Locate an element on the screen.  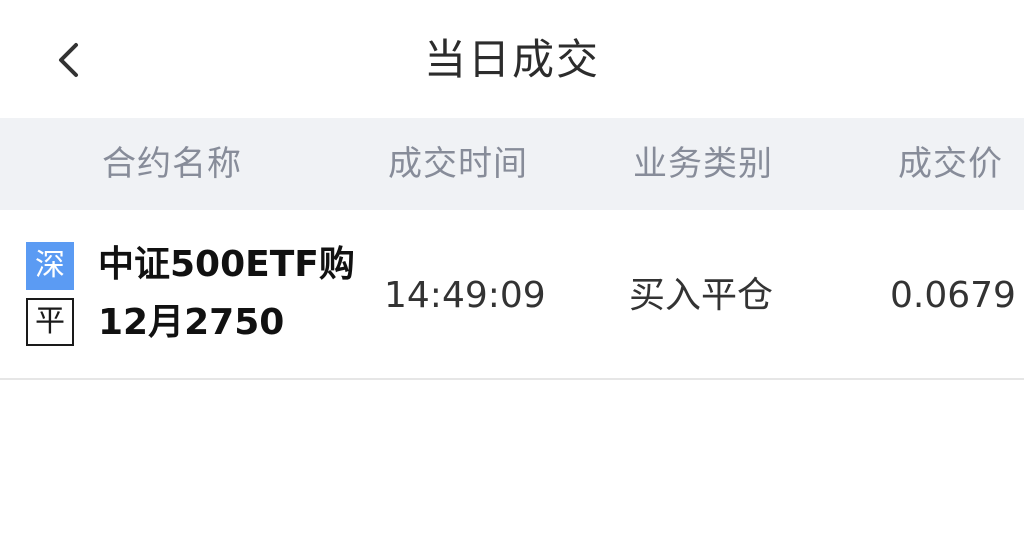
contract-name: 中证500ETF购 is located at coordinates (226, 264).